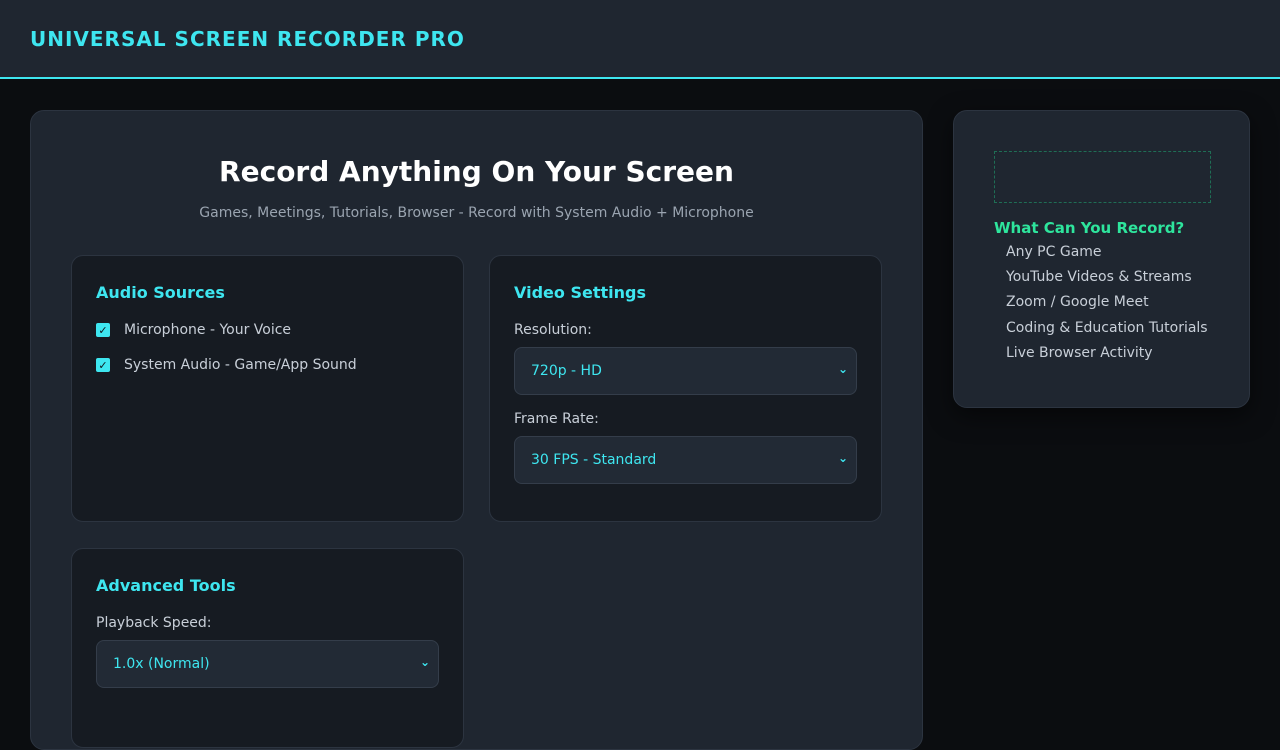 The width and height of the screenshot is (1280, 750). I want to click on list-item: Live Browser Activity, so click(1079, 352).